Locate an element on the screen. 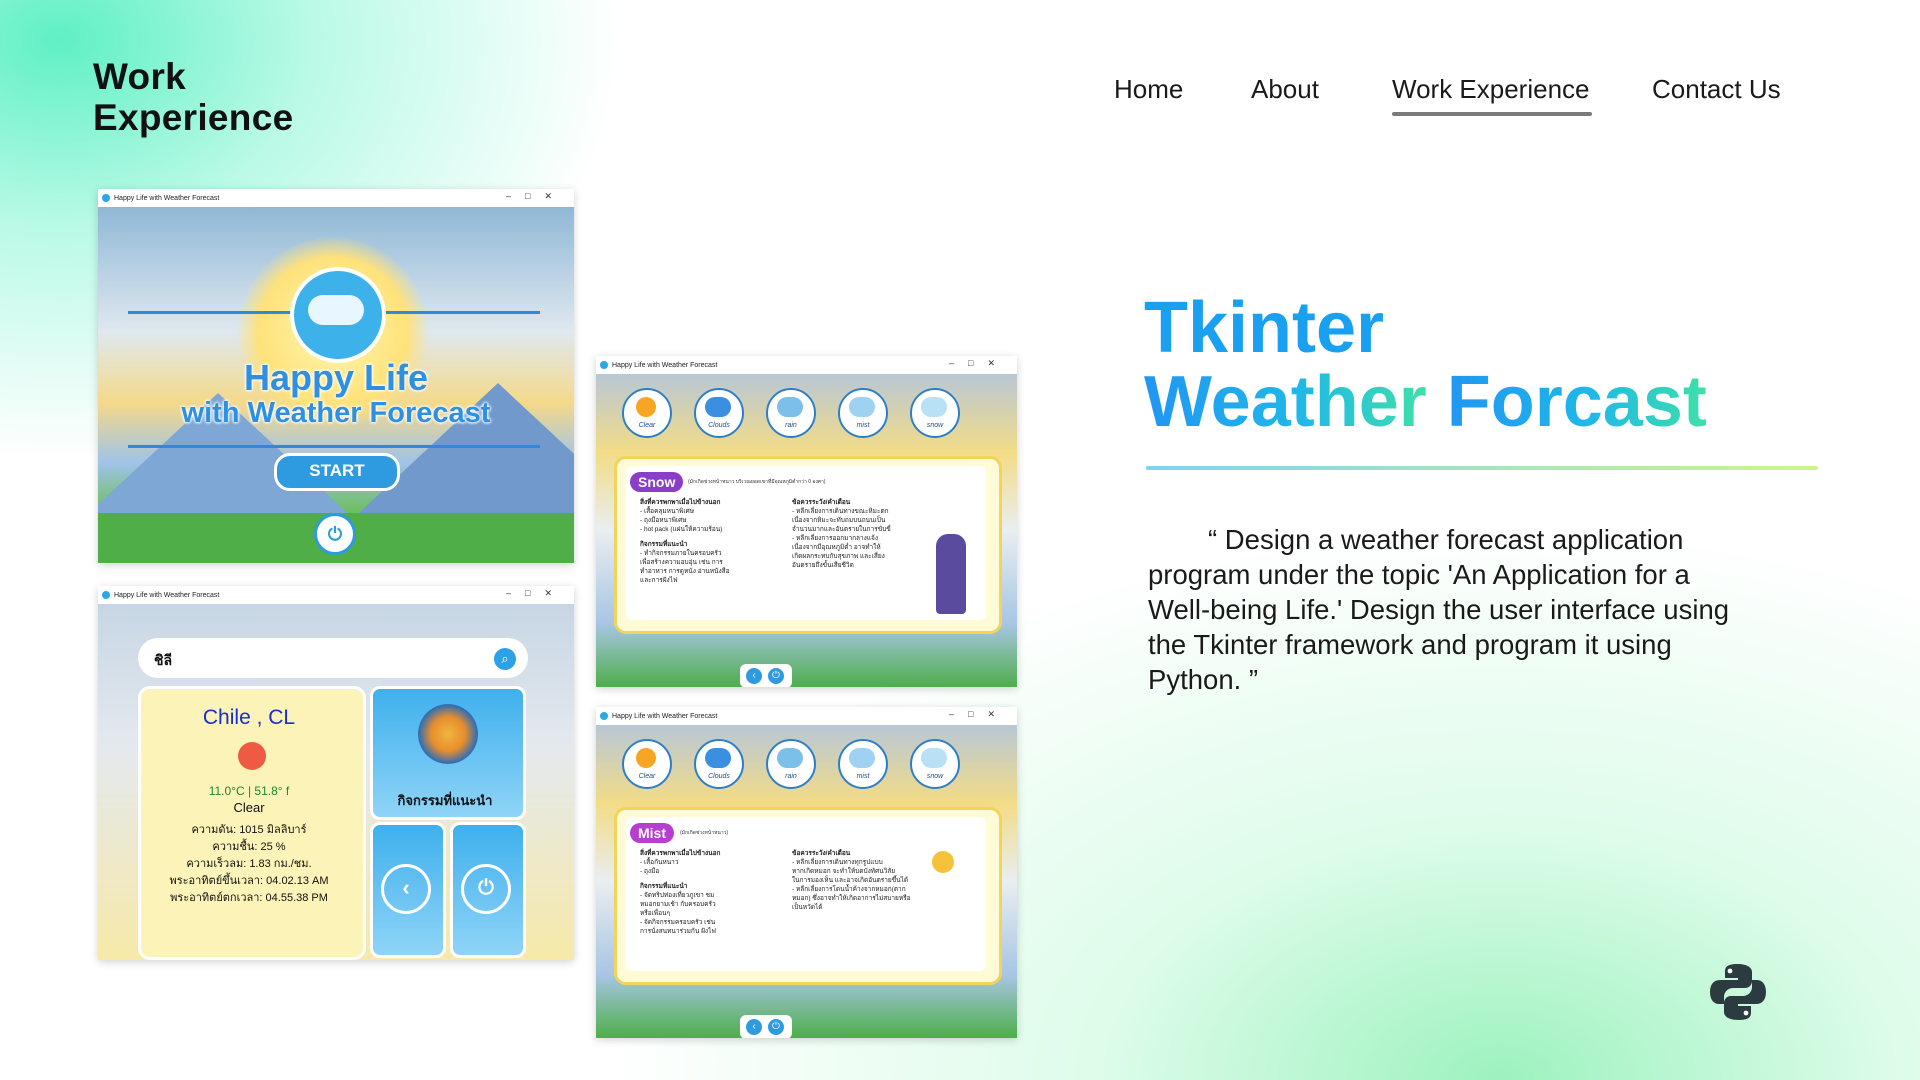 The image size is (1920, 1080). activity-label: กิจกรรมที่แนะนำ is located at coordinates (445, 800).